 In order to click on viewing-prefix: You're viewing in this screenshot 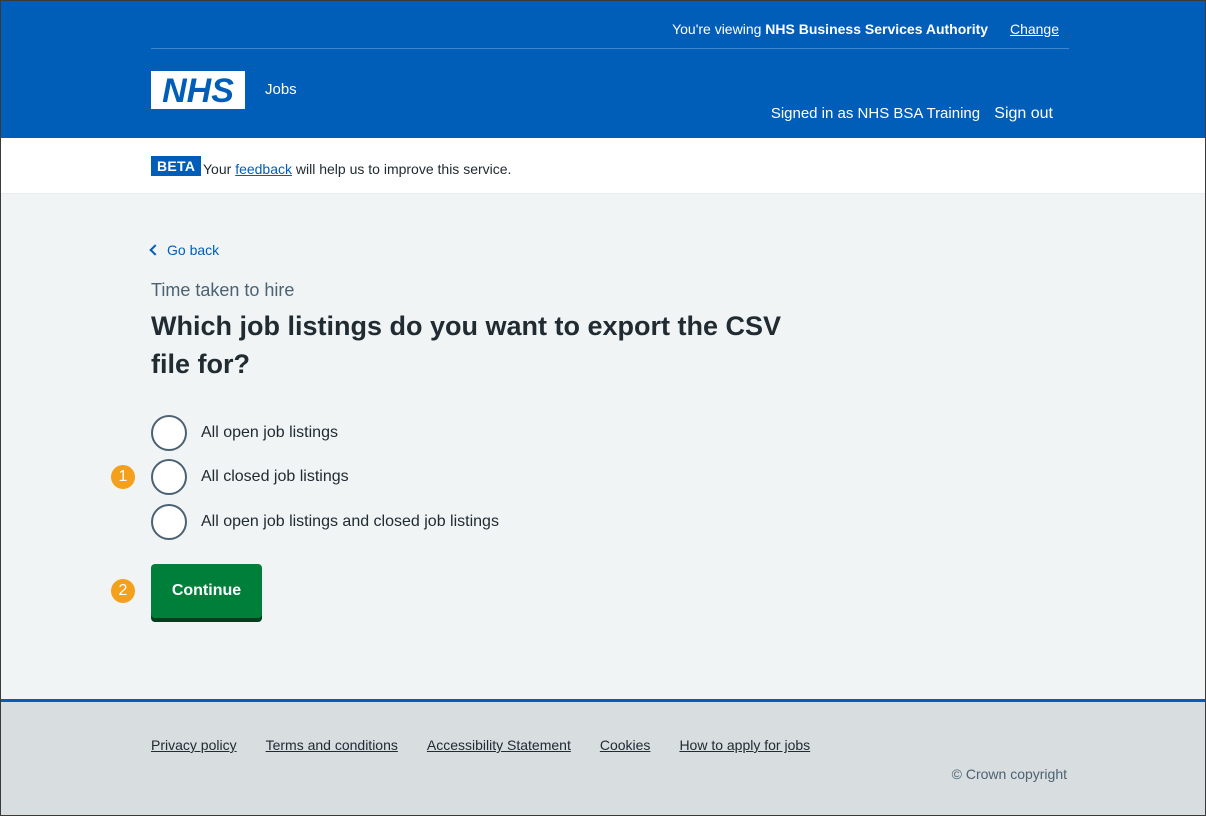, I will do `click(717, 29)`.